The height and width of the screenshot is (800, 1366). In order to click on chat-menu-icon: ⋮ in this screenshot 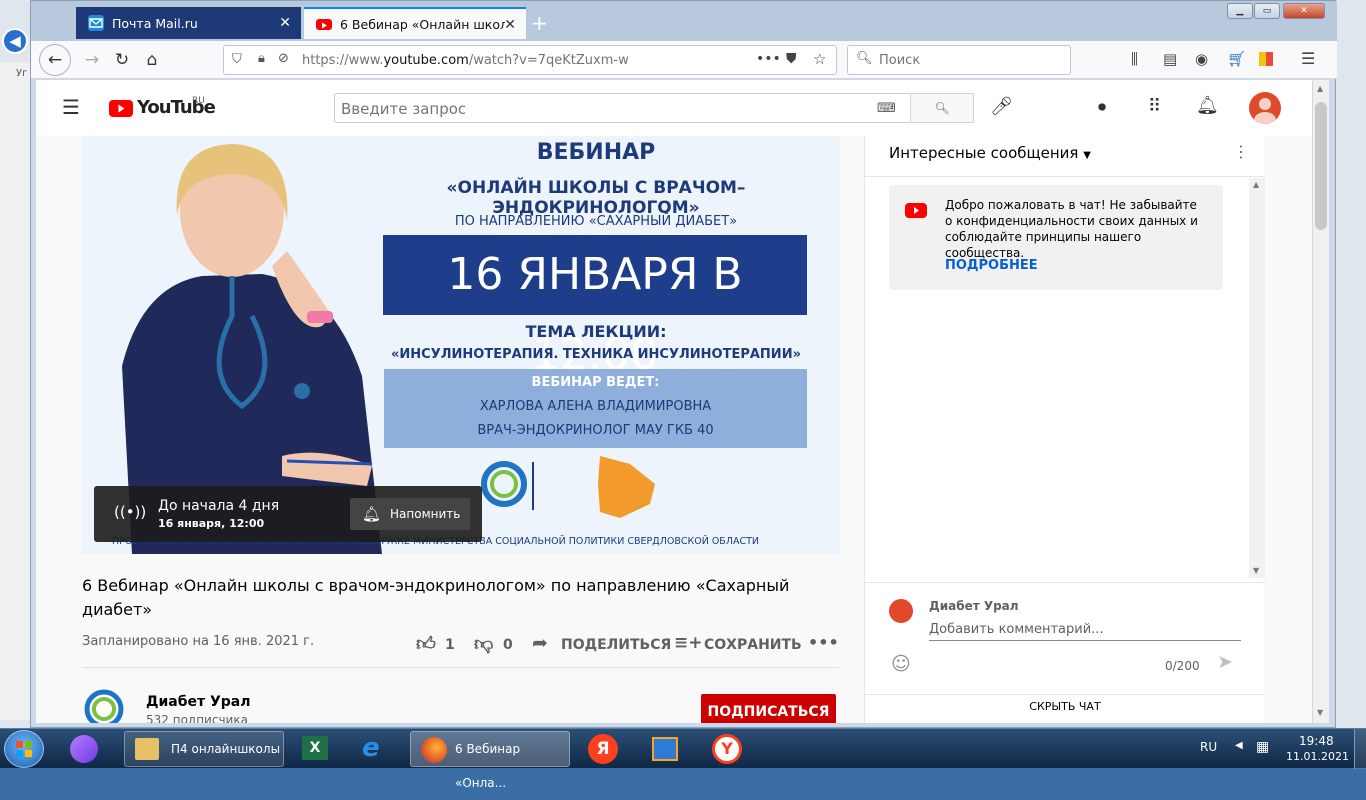, I will do `click(1241, 151)`.